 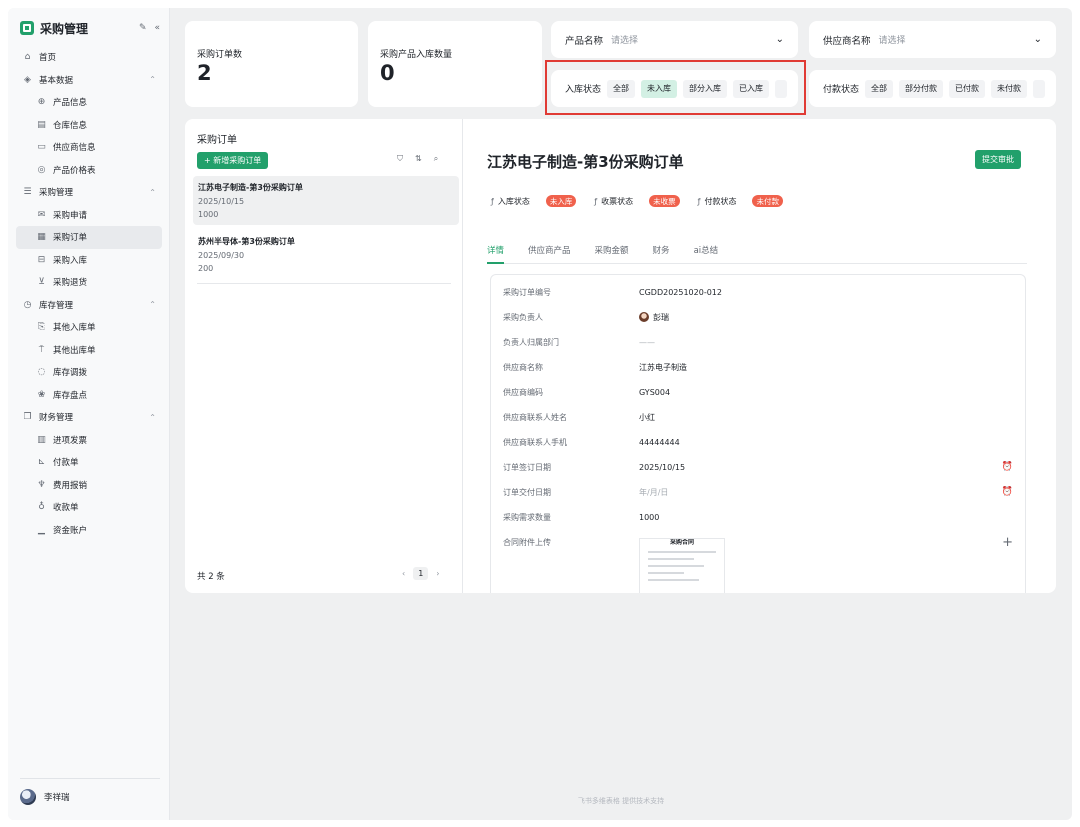 I want to click on field-delivery-date: 订单交付日期 年/月/日 ⏰, so click(x=758, y=492).